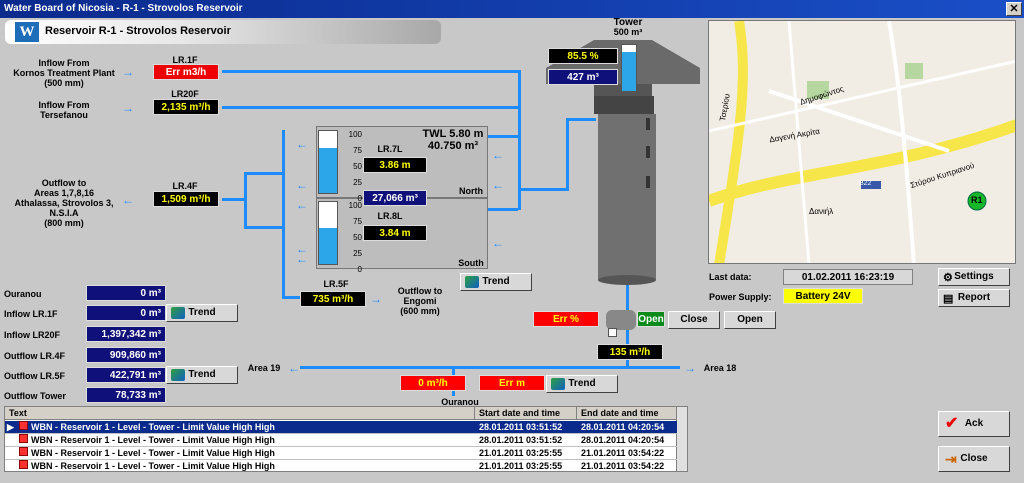 Image resolution: width=1024 pixels, height=483 pixels. Describe the element at coordinates (357, 253) in the screenshot. I see `scale-tick: 25` at that location.